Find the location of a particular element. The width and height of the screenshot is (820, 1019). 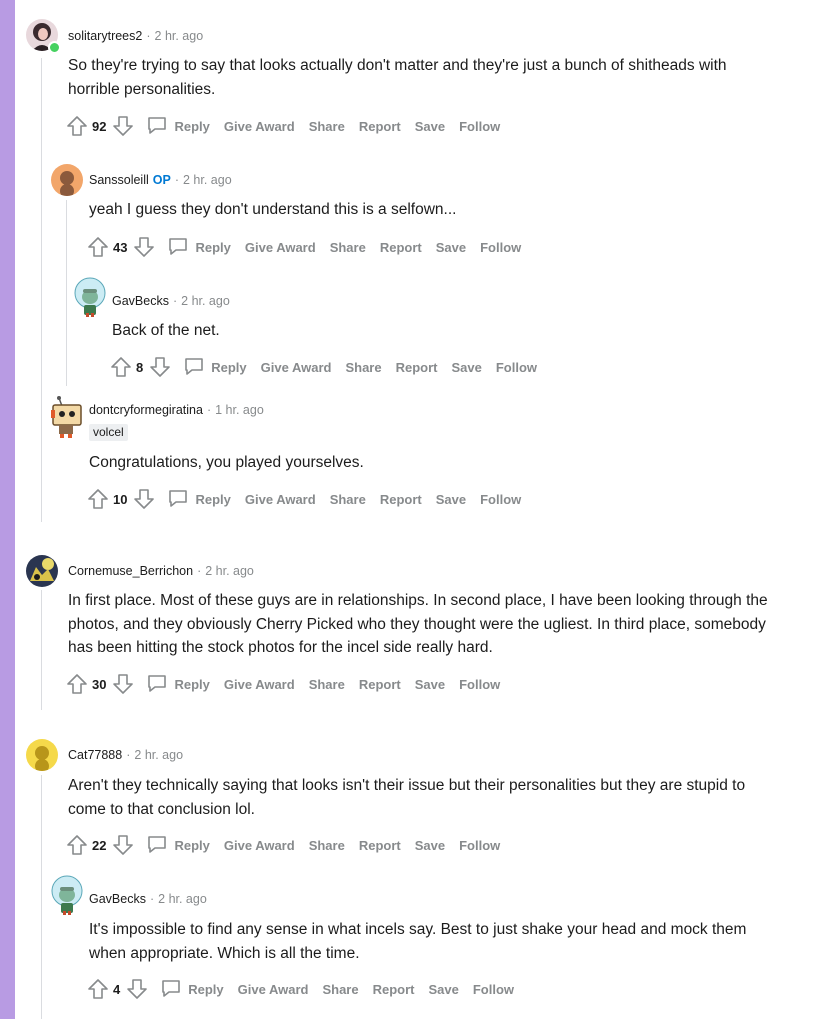

author-name: solitarytrees2 is located at coordinates (105, 36).